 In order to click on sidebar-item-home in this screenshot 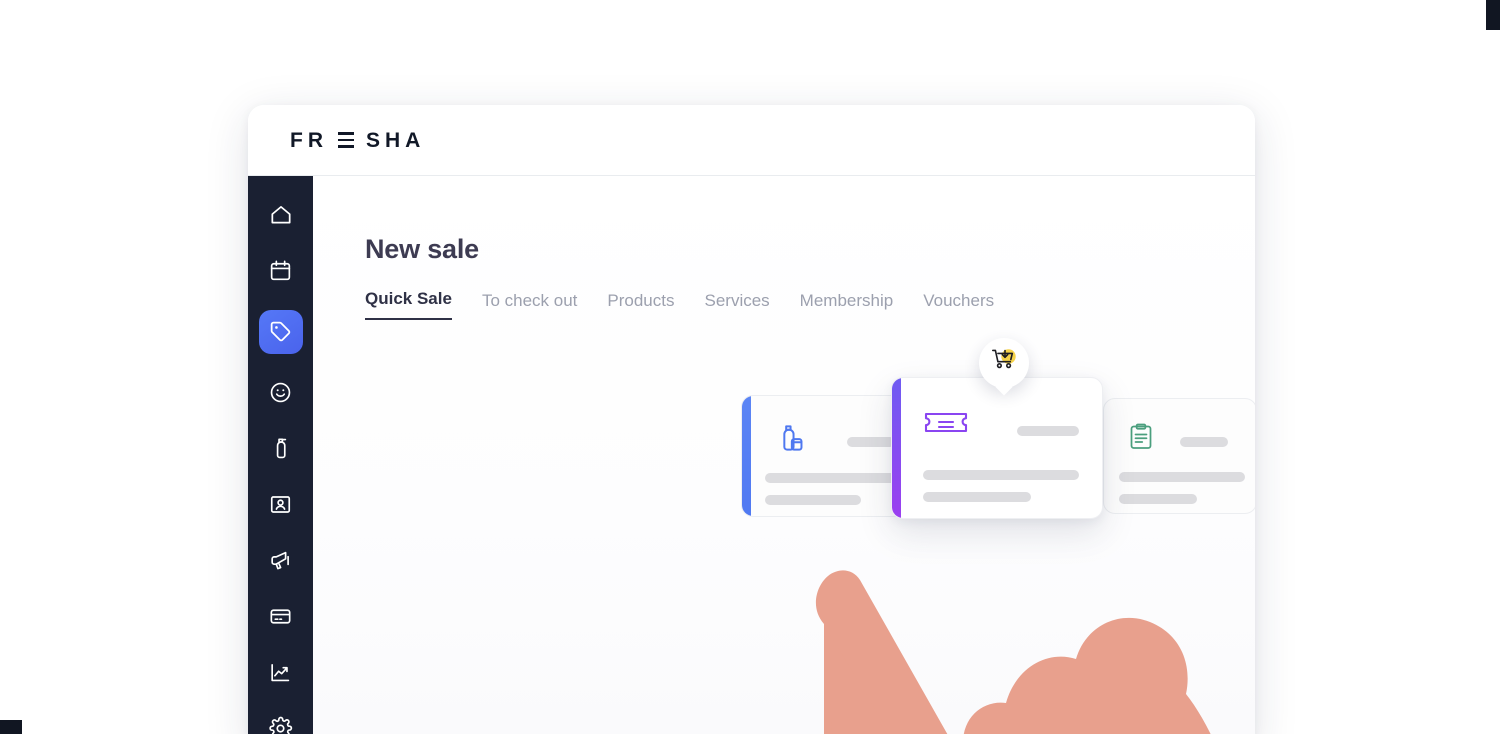, I will do `click(281, 215)`.